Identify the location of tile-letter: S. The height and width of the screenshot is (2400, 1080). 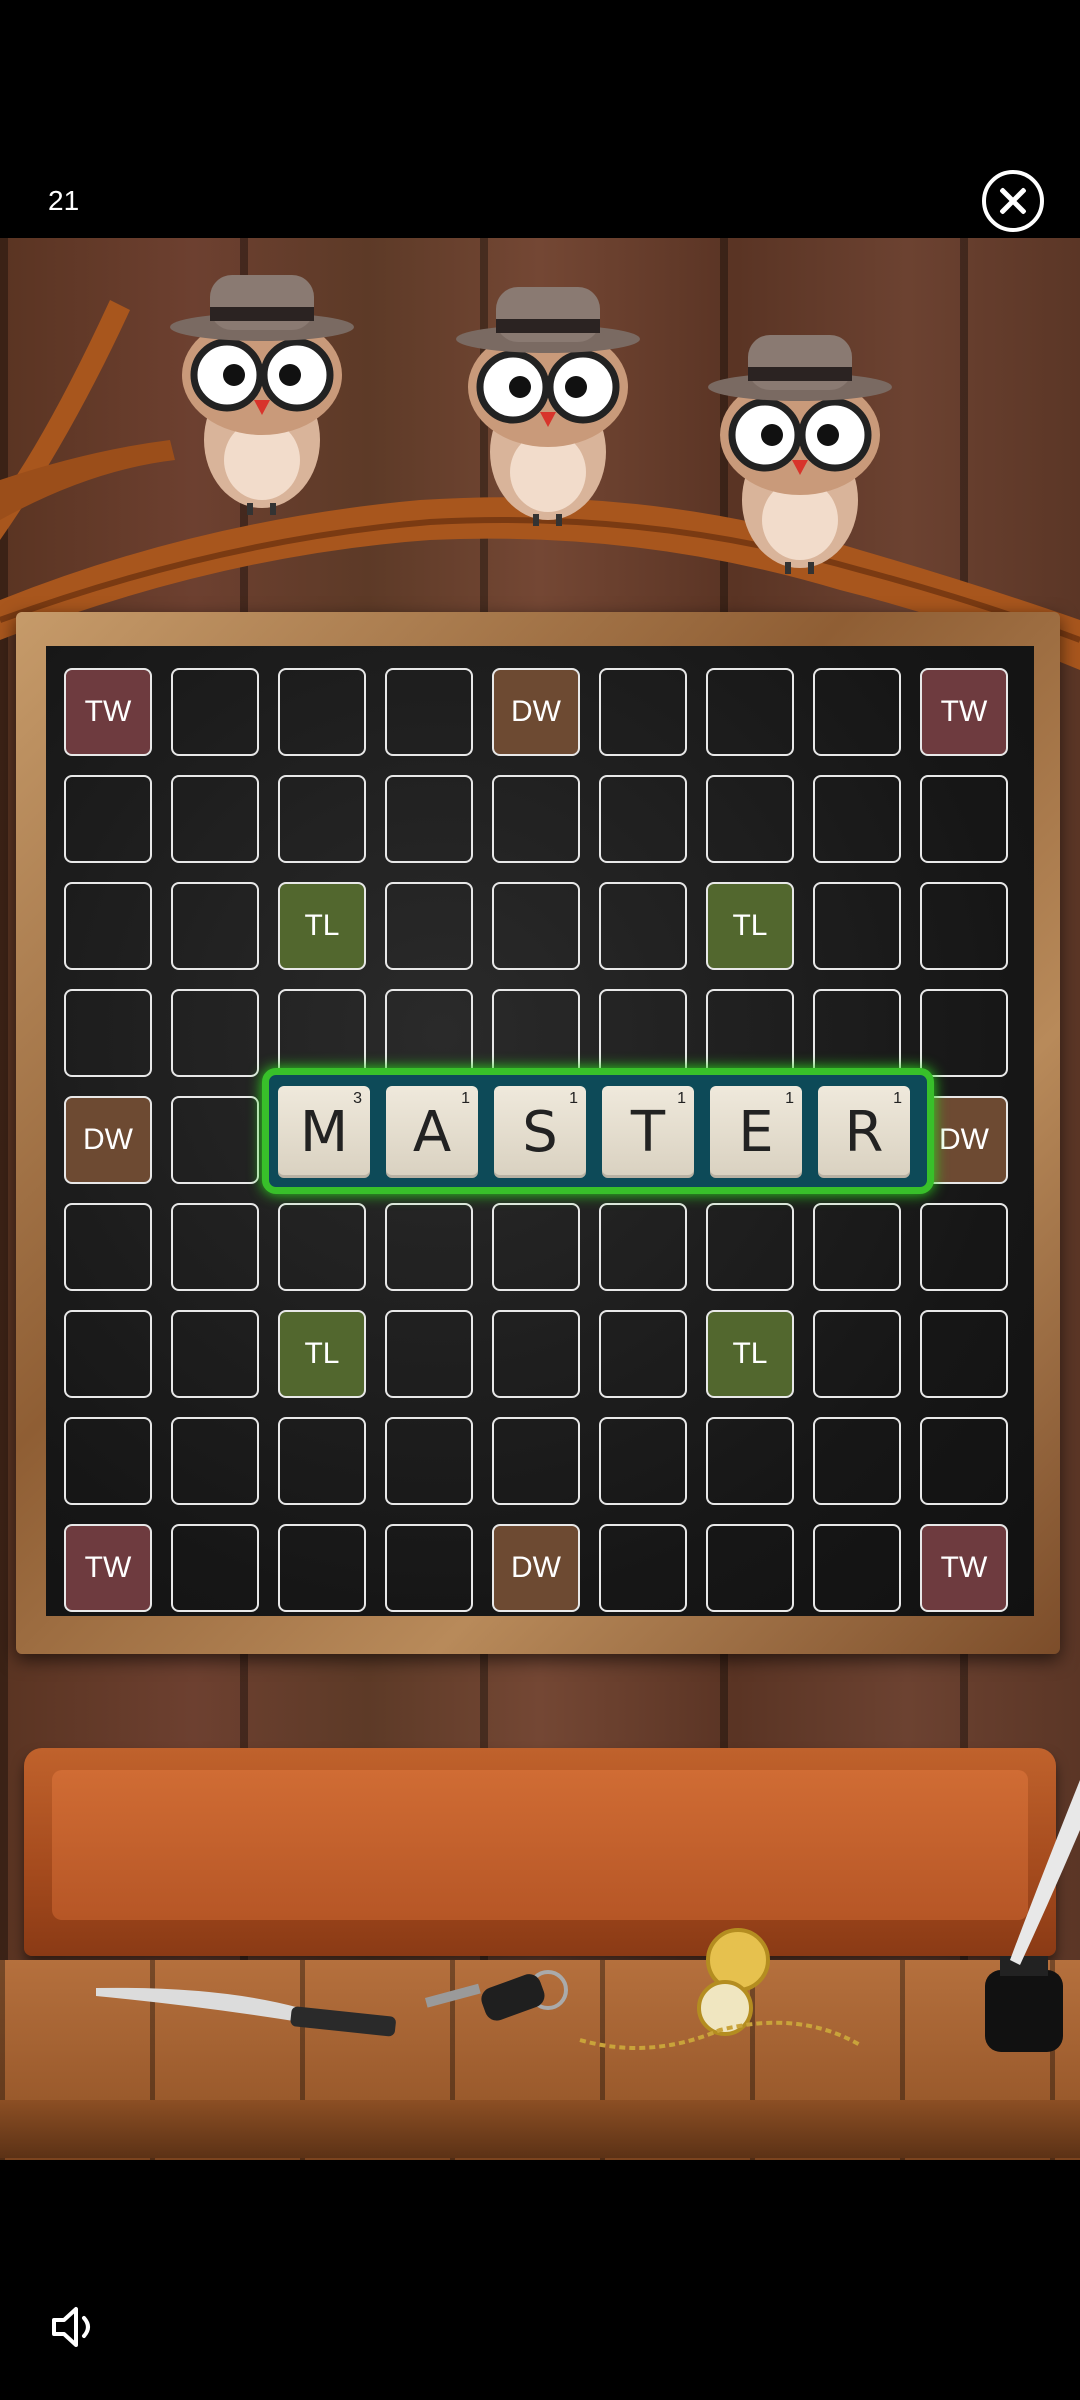
(540, 1132).